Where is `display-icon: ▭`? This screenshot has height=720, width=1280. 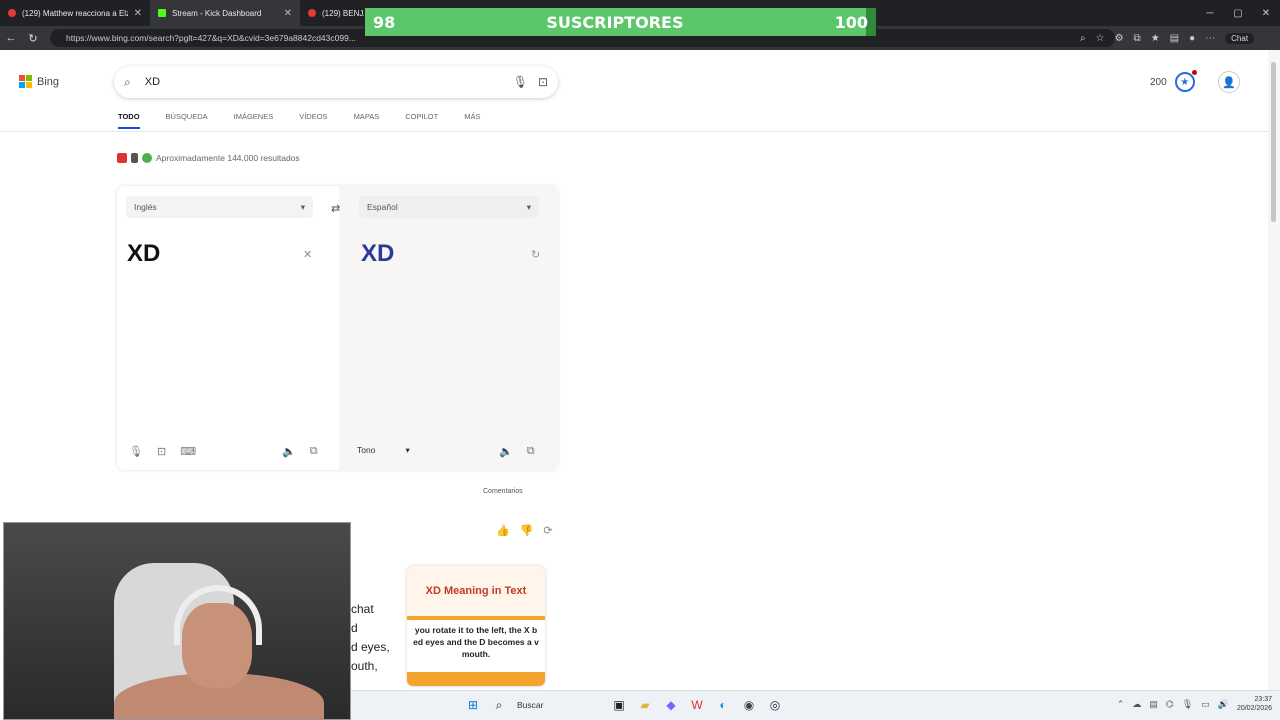 display-icon: ▭ is located at coordinates (1205, 704).